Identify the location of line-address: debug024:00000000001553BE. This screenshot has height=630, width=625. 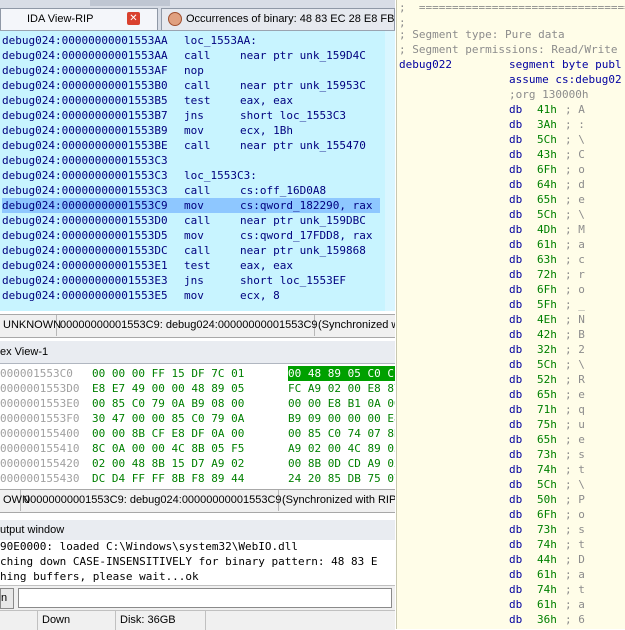
(85, 145).